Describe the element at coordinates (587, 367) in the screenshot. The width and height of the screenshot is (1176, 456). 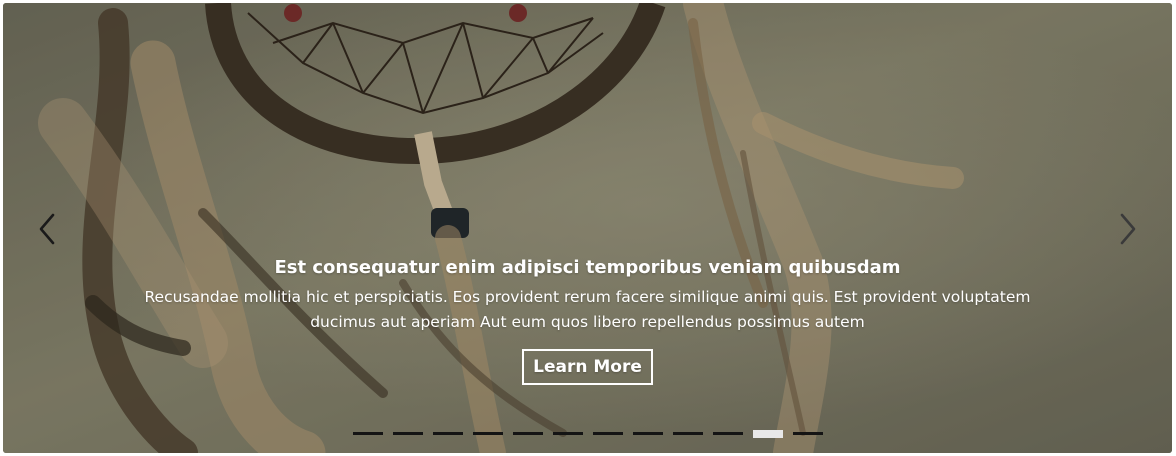
I see `learn-more-button: Learn More` at that location.